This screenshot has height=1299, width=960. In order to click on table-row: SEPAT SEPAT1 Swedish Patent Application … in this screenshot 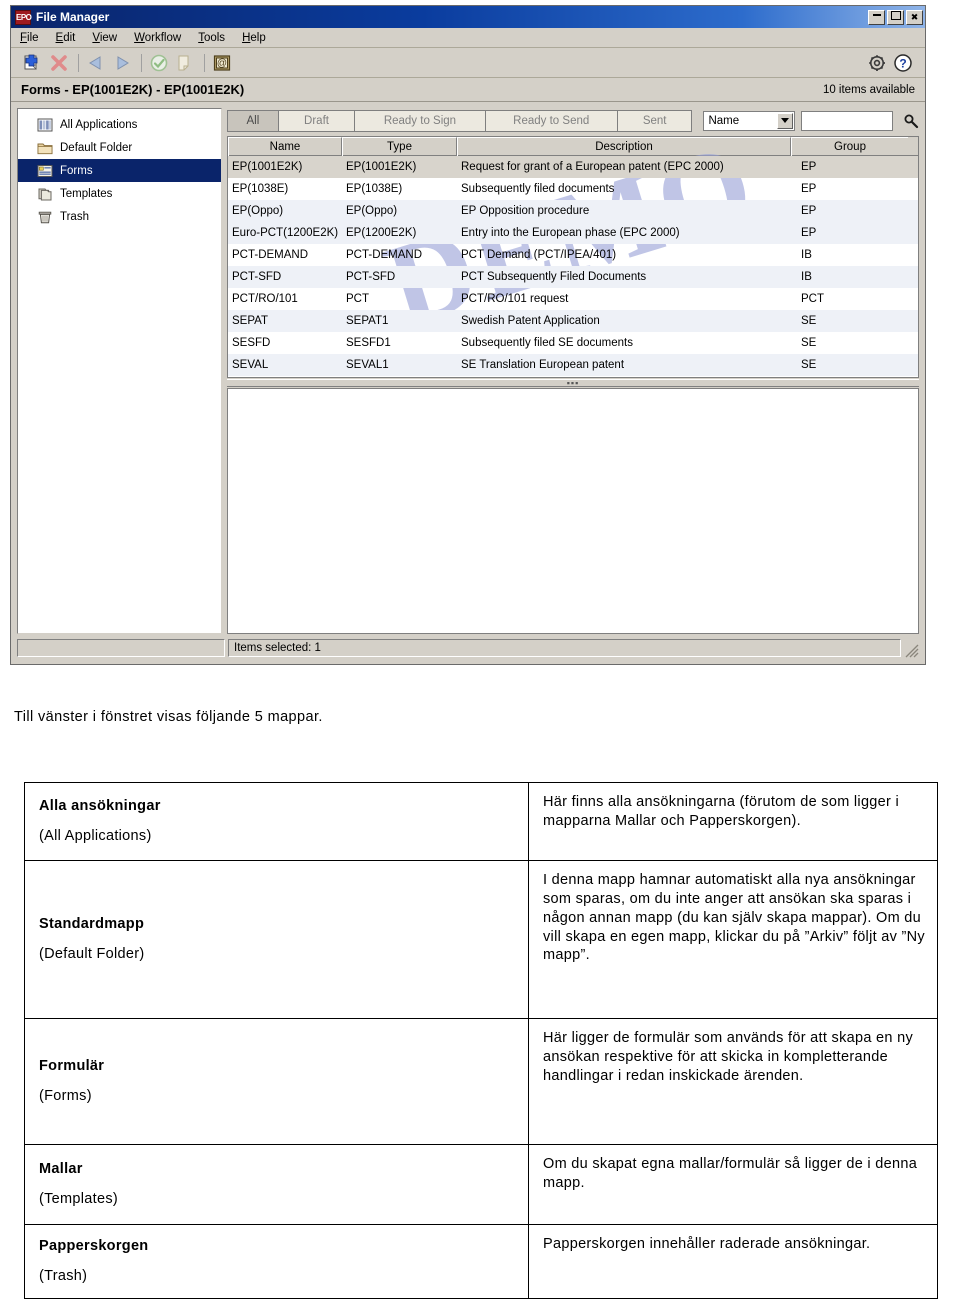, I will do `click(573, 321)`.